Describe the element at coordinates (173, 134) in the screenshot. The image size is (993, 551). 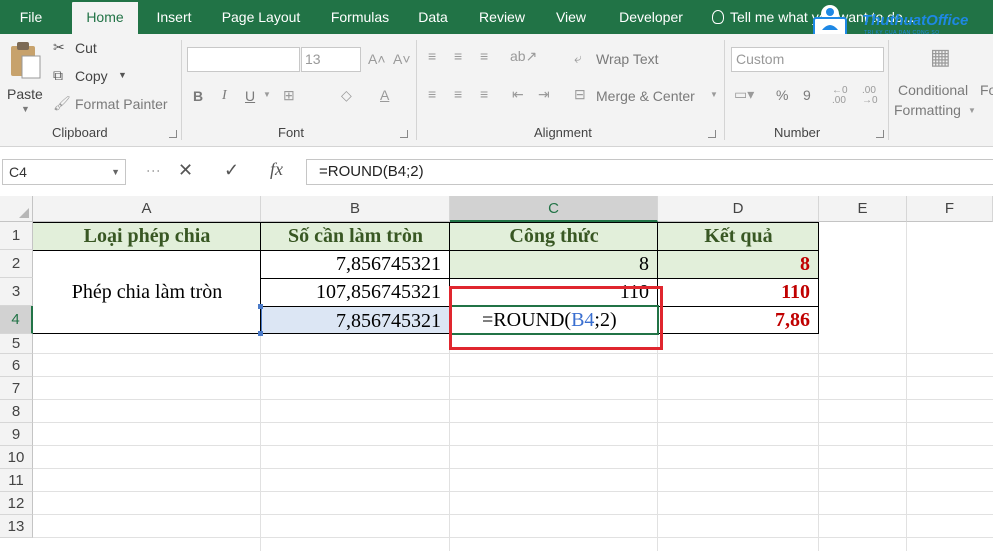
I see `clipboard-launcher-icon` at that location.